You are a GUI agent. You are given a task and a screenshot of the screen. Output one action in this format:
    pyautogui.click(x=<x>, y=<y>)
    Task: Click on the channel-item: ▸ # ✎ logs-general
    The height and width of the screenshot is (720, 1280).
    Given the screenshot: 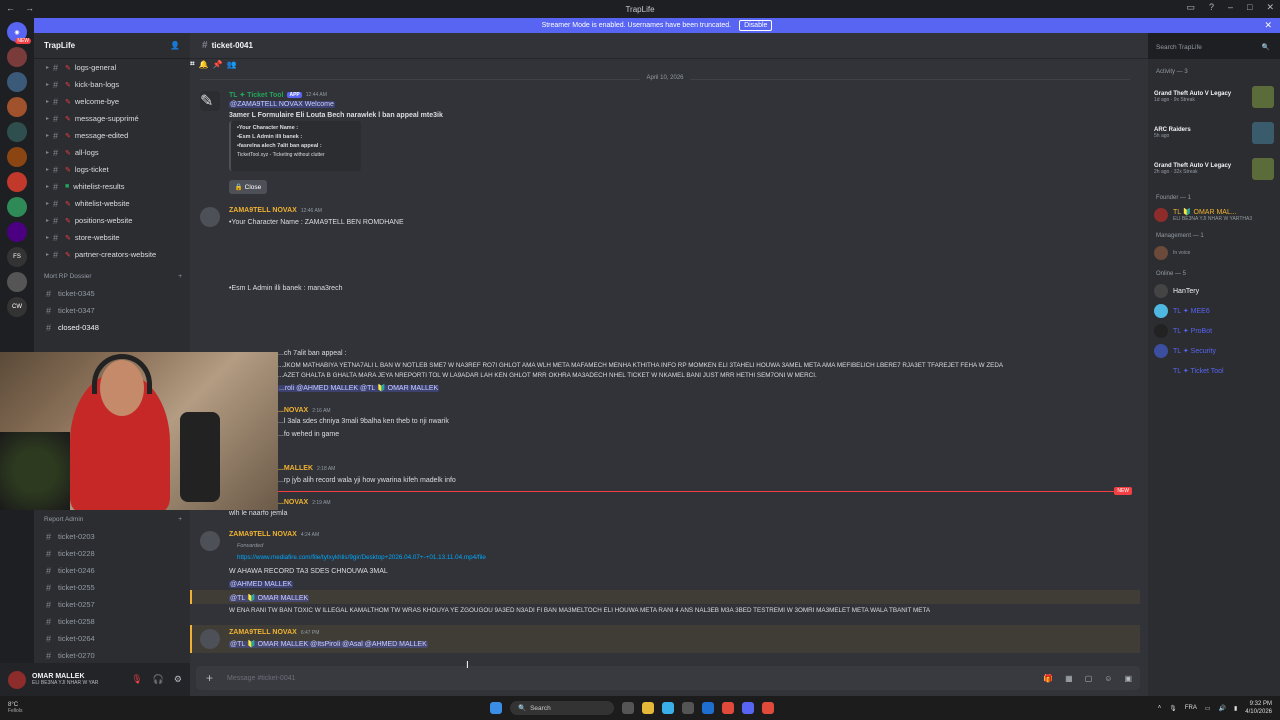 What is the action you would take?
    pyautogui.click(x=112, y=67)
    